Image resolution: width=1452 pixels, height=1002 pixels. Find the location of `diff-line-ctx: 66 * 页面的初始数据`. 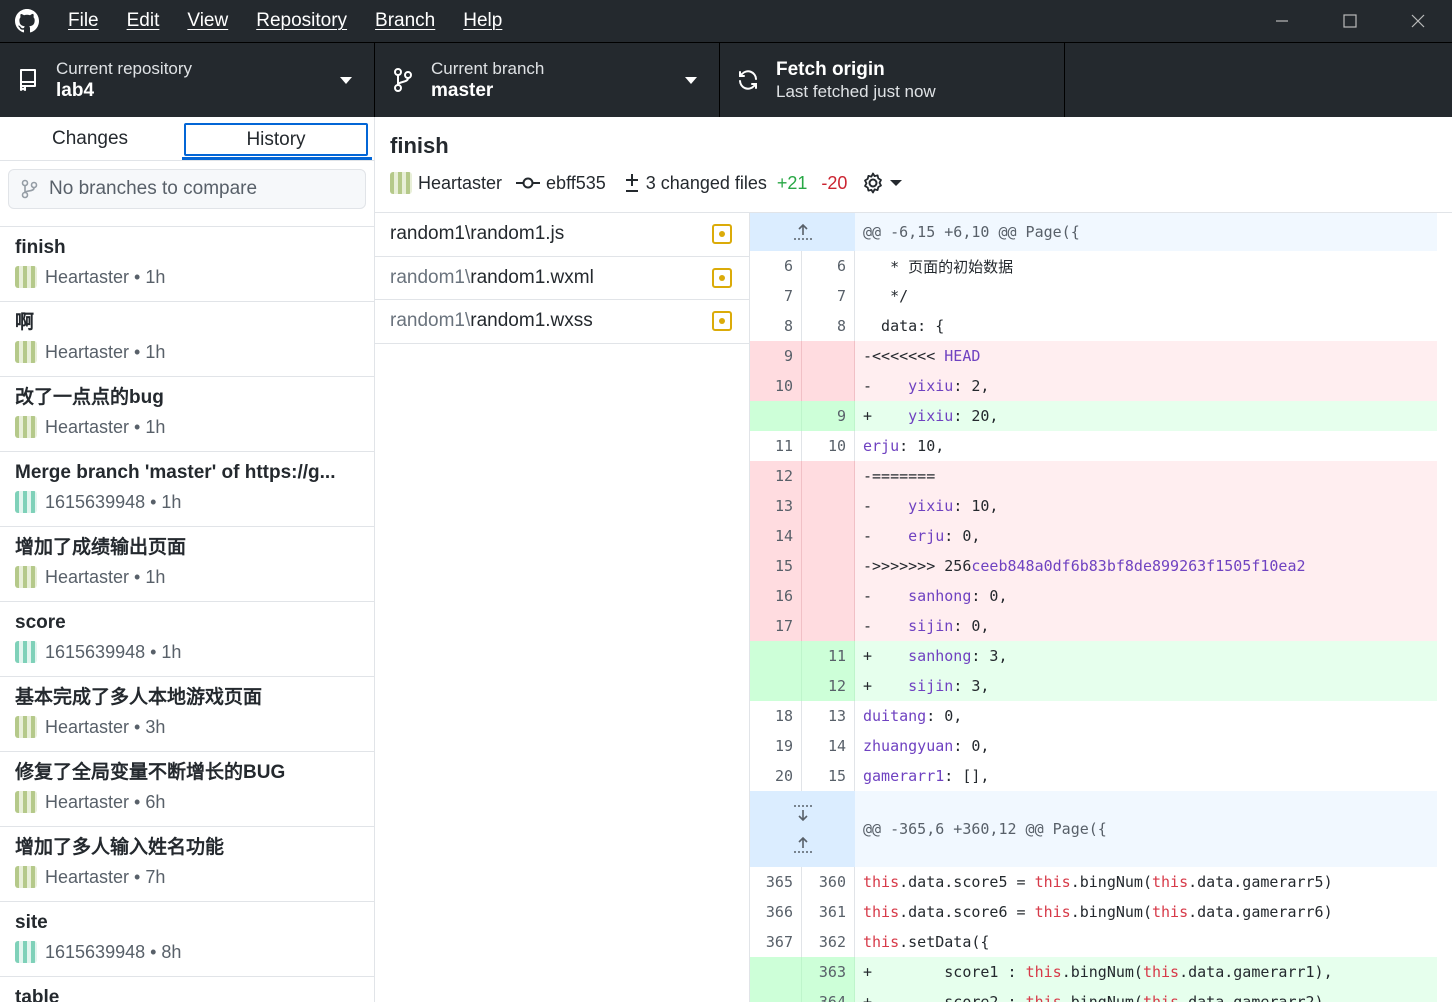

diff-line-ctx: 66 * 页面的初始数据 is located at coordinates (1093, 266).